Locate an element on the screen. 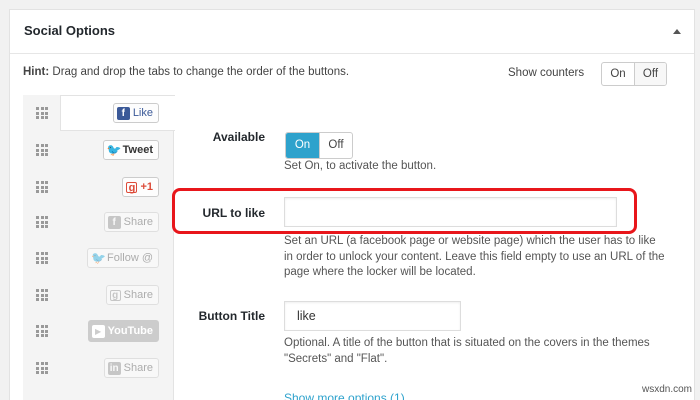 This screenshot has height=400, width=700. tab-label: YouTube is located at coordinates (130, 331).